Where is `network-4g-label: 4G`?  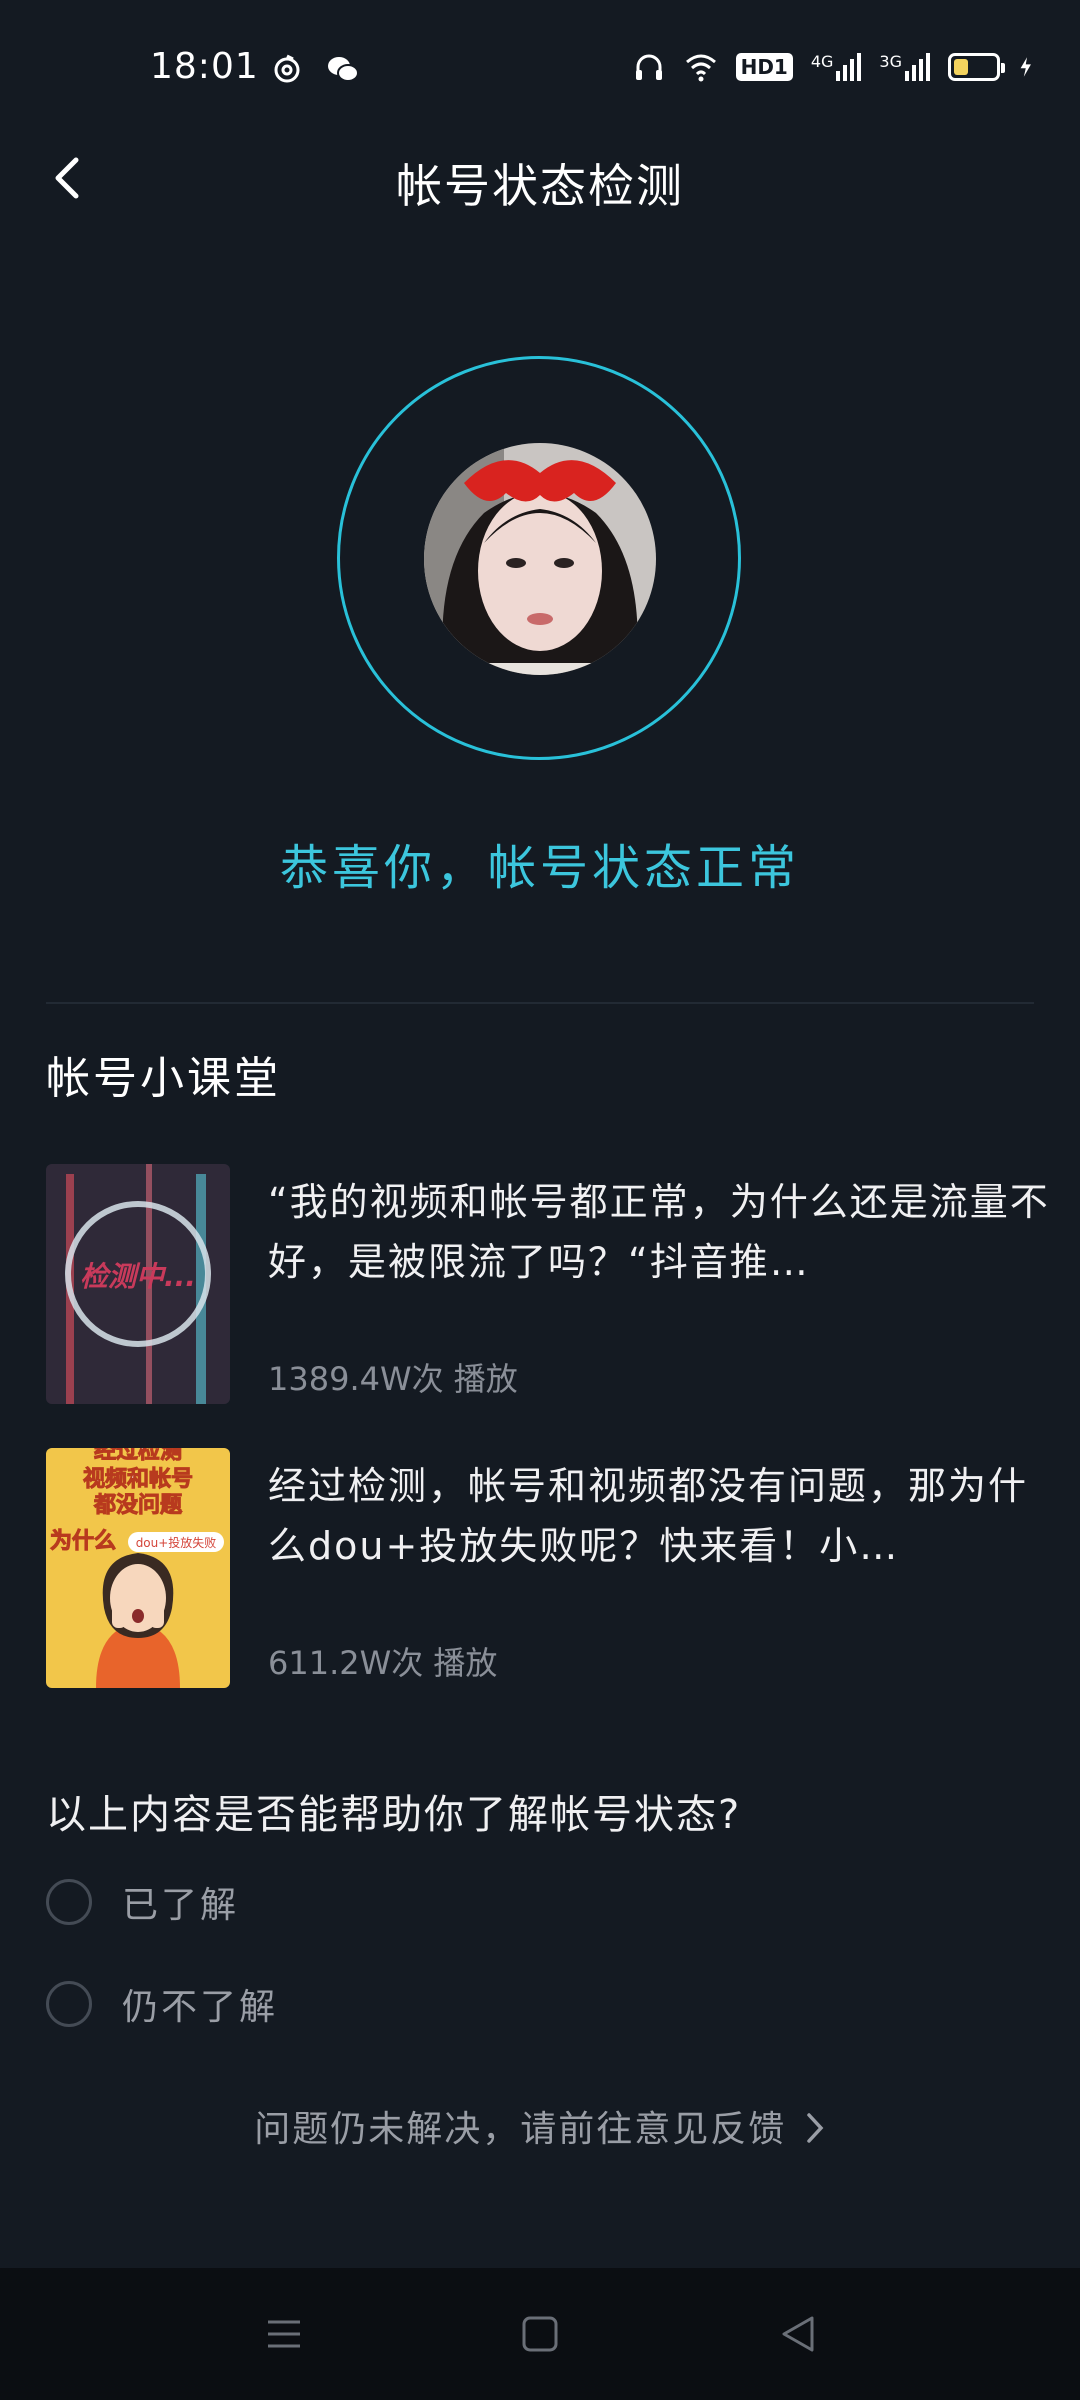 network-4g-label: 4G is located at coordinates (822, 61).